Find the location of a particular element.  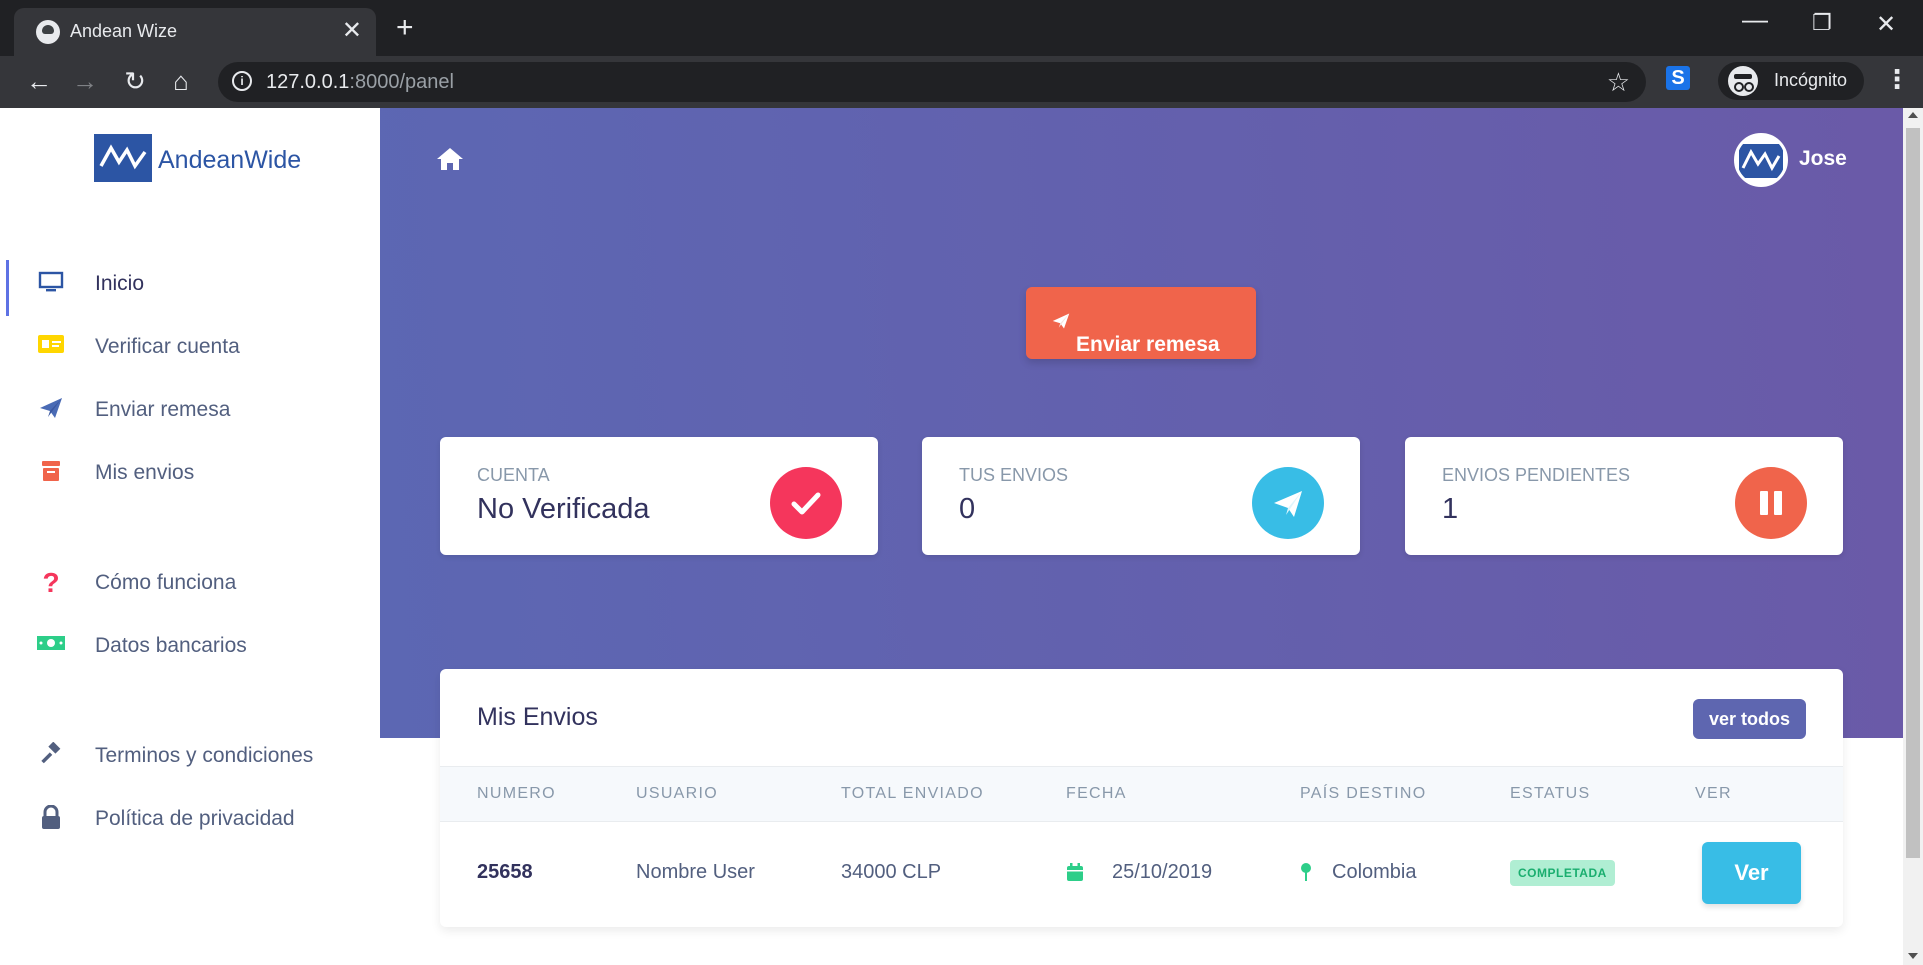

sidebar-item-privacidad: Política de privacidad is located at coordinates (191, 819).